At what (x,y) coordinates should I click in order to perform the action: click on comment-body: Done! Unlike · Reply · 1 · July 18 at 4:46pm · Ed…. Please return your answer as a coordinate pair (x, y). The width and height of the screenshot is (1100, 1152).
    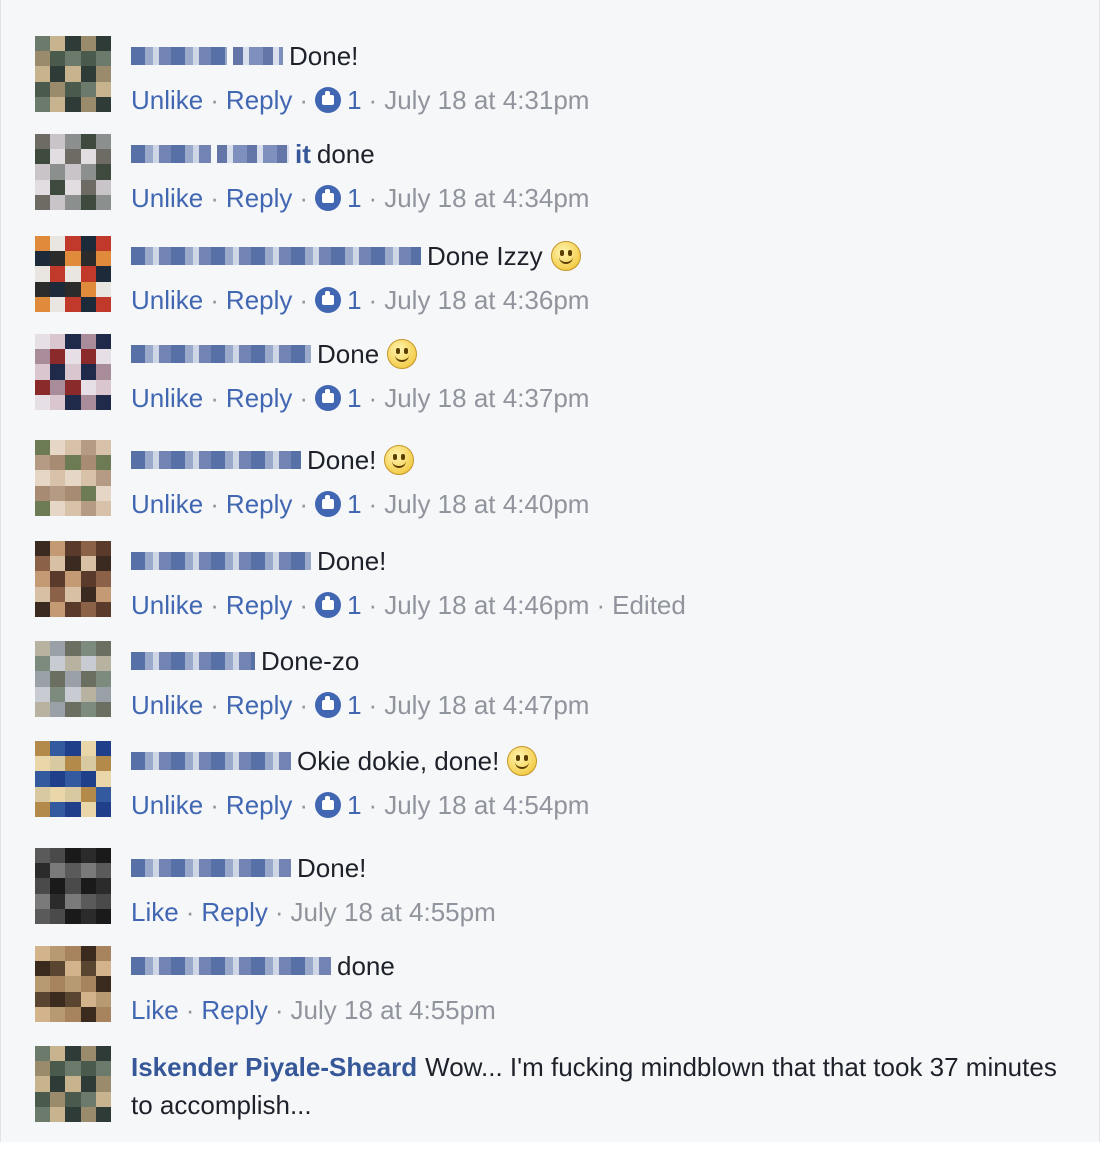
    Looking at the image, I should click on (601, 583).